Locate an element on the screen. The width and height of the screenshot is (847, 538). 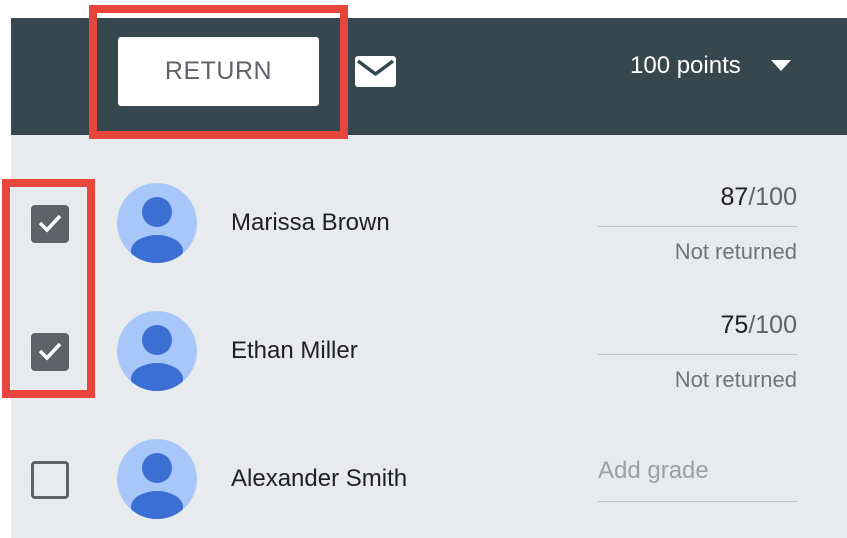
student-name: Marissa Brown is located at coordinates (310, 222).